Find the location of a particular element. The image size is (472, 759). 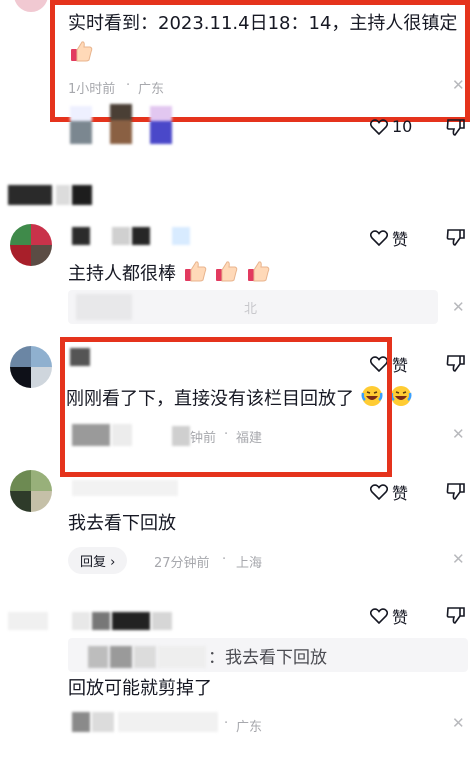

like-count: 10 is located at coordinates (402, 126).